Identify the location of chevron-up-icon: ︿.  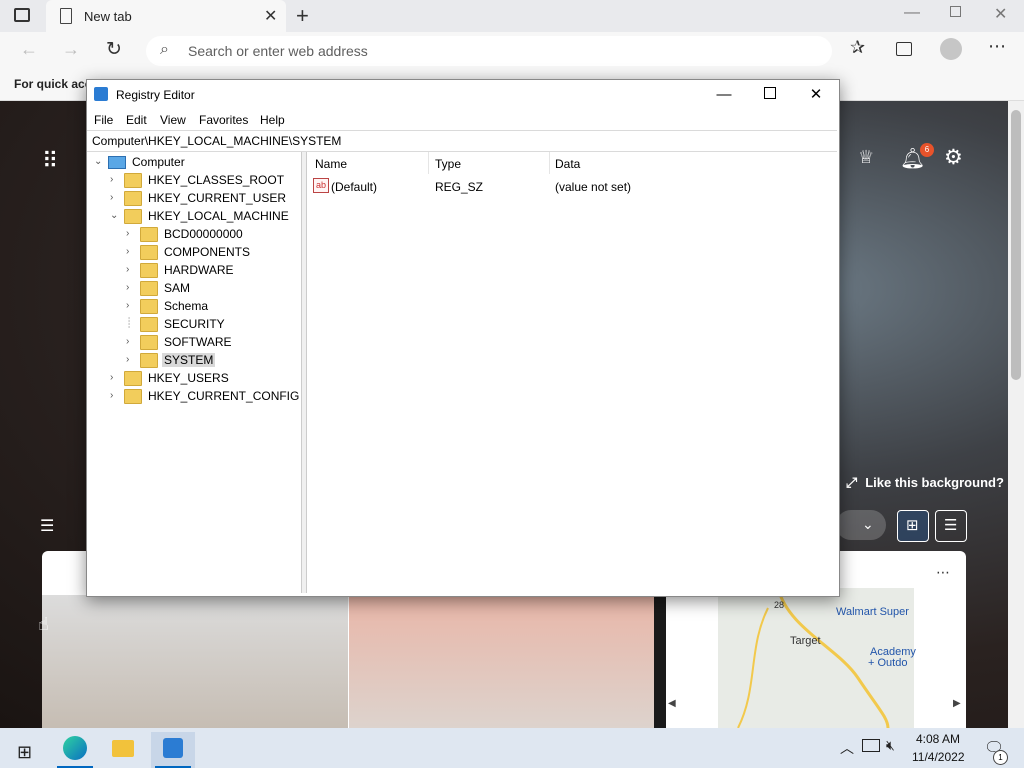
(847, 748).